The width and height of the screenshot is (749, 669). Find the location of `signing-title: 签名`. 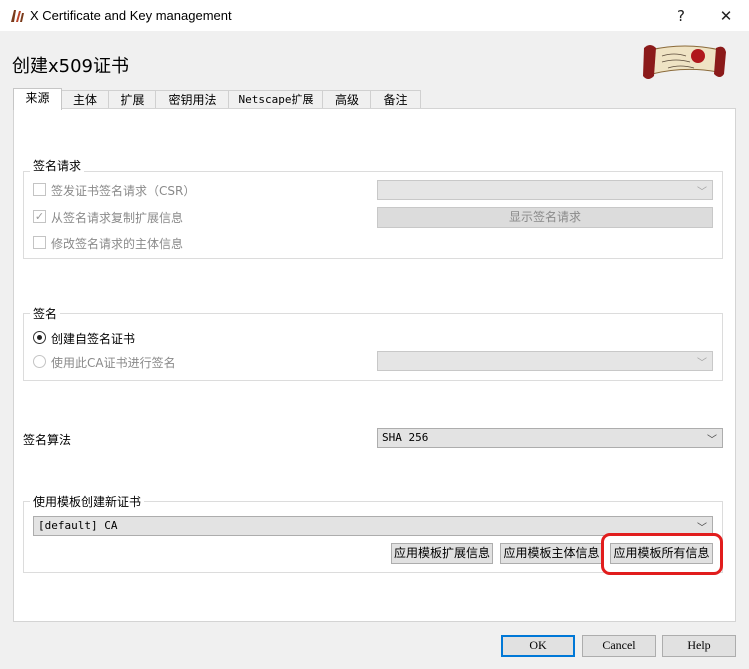

signing-title: 签名 is located at coordinates (45, 313).